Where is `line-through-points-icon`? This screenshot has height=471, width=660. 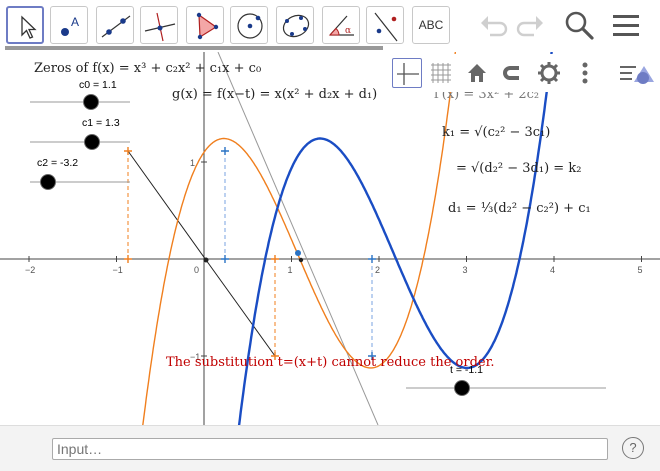 line-through-points-icon is located at coordinates (116, 26).